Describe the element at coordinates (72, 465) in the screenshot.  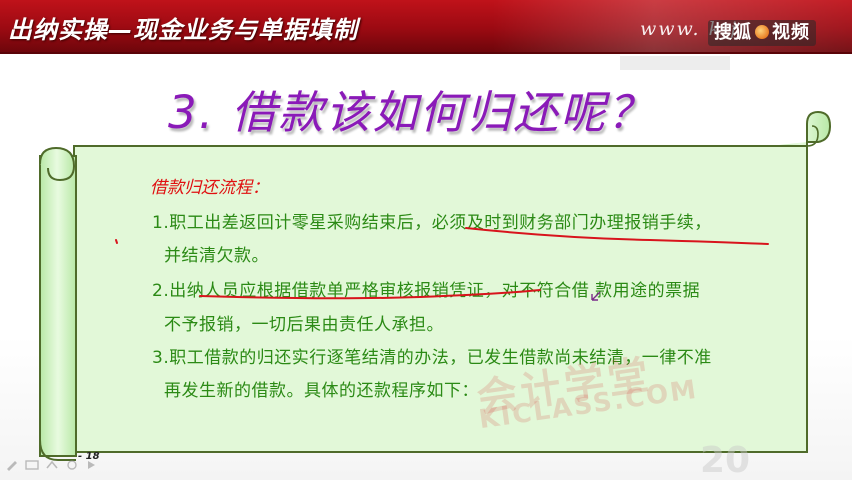
I see `dropdown-icon` at that location.